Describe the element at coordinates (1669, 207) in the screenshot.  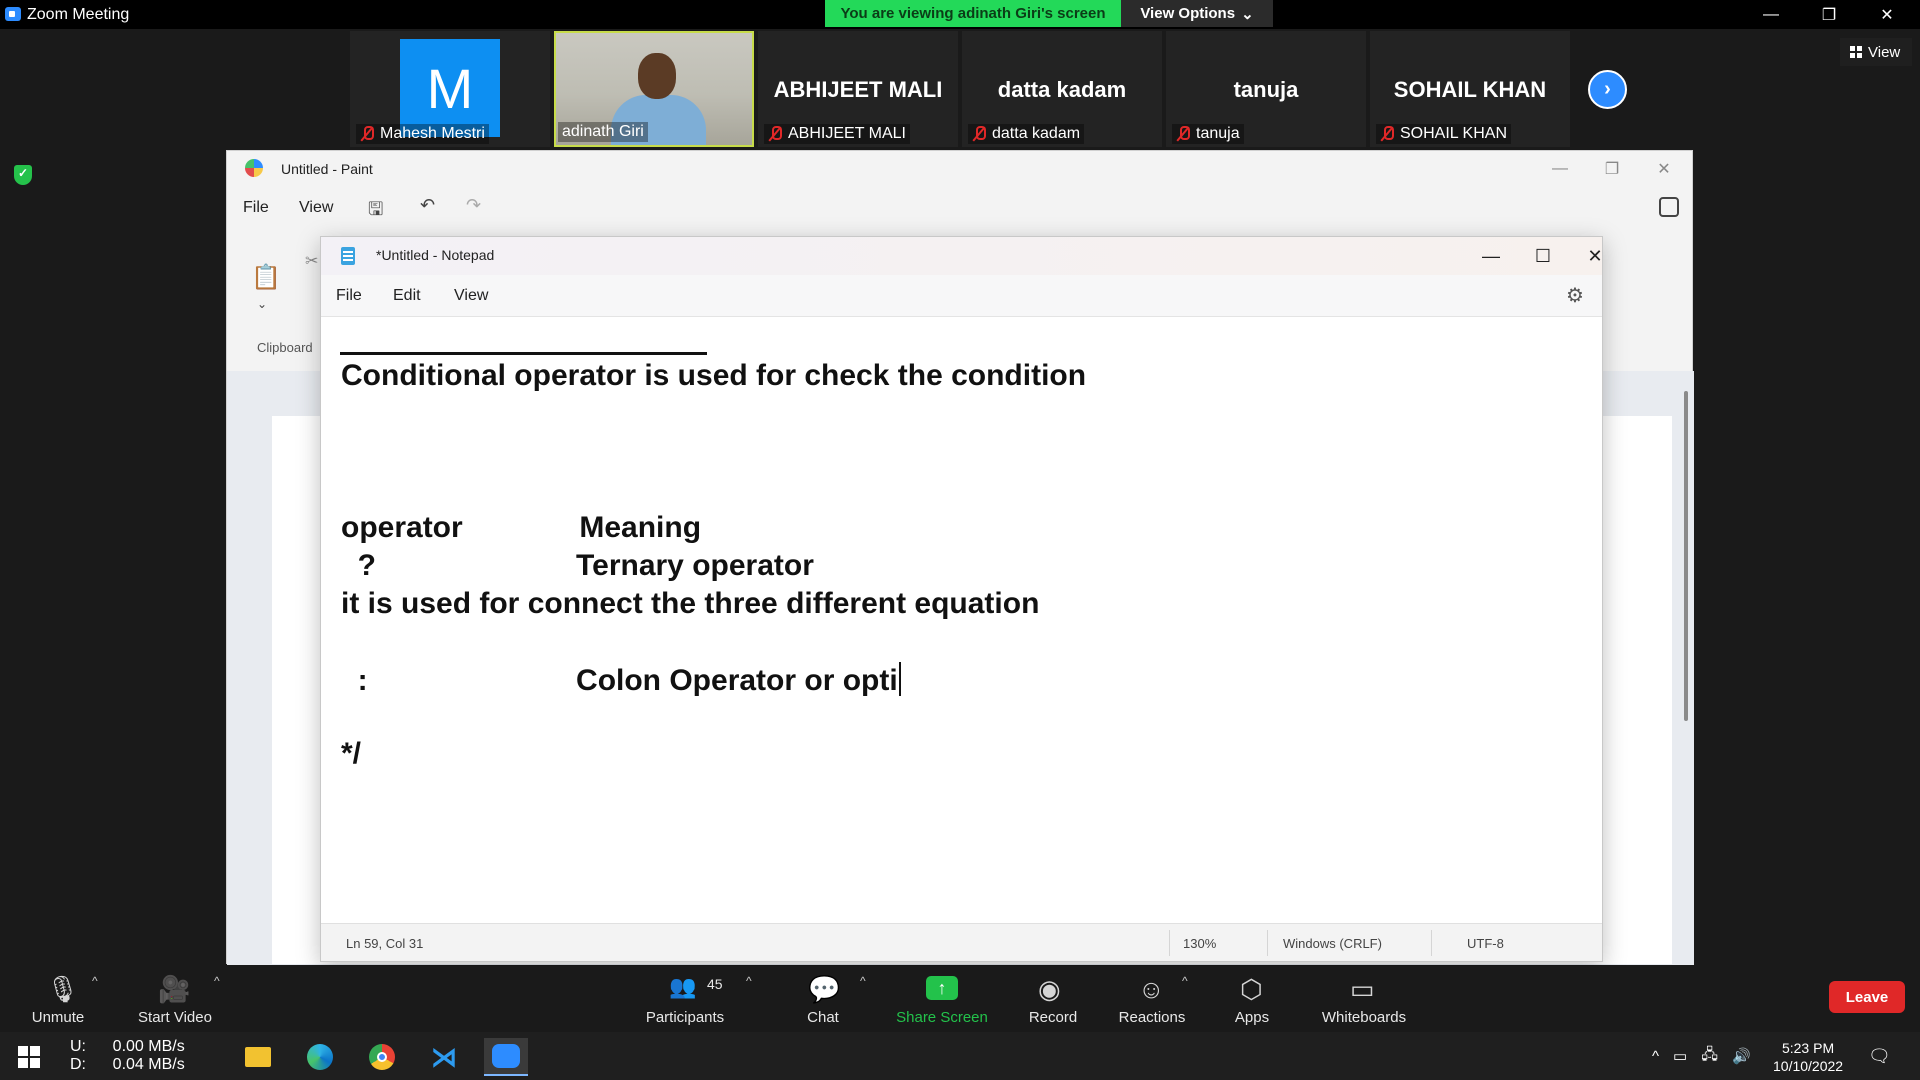
I see `share-icon` at that location.